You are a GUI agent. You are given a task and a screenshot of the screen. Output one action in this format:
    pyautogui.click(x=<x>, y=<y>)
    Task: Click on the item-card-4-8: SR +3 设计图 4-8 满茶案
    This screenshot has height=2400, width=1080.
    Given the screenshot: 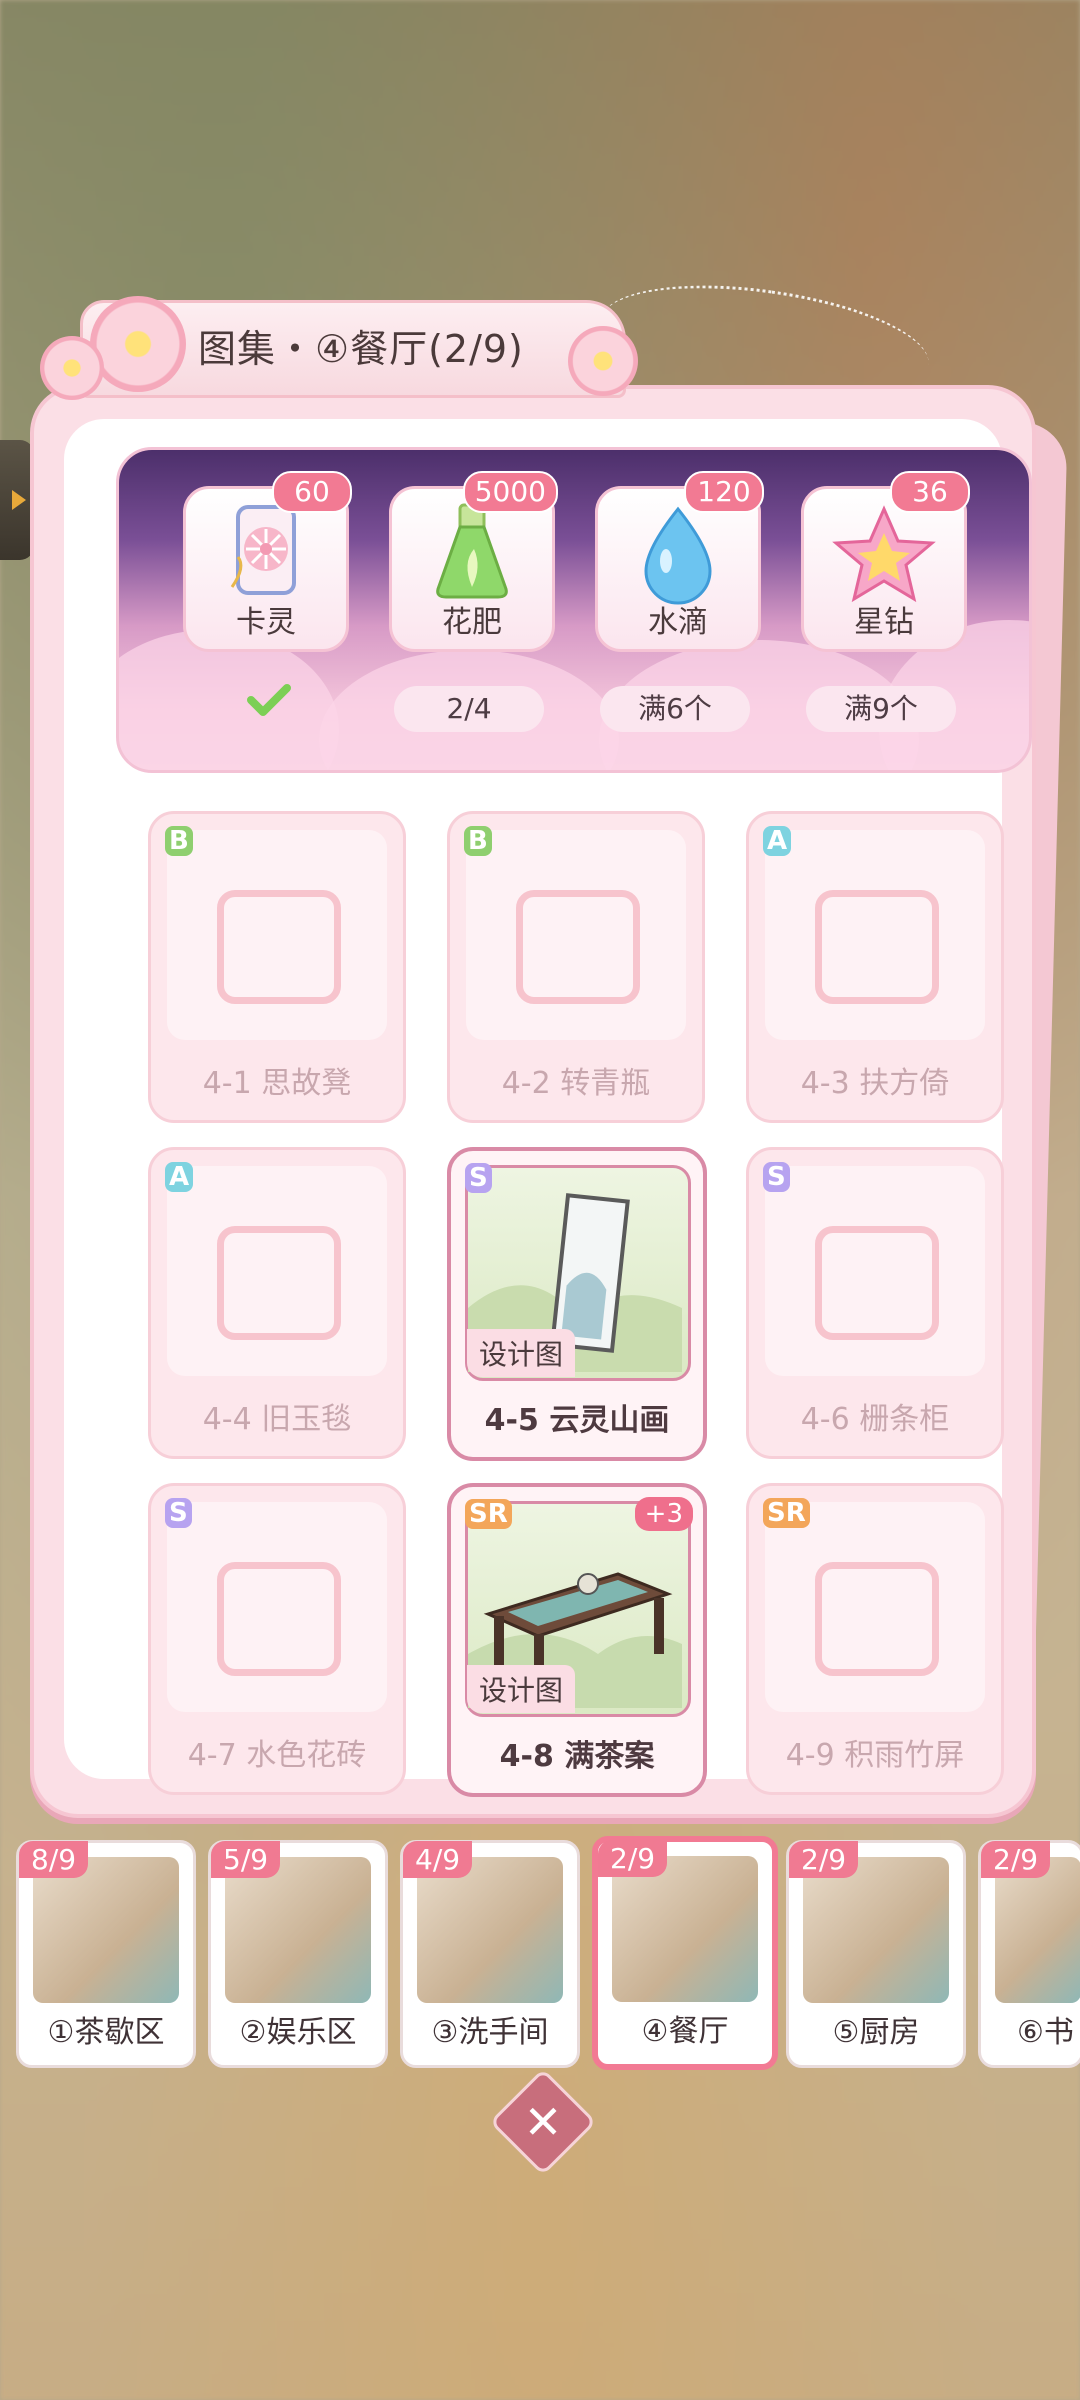 What is the action you would take?
    pyautogui.click(x=577, y=1640)
    